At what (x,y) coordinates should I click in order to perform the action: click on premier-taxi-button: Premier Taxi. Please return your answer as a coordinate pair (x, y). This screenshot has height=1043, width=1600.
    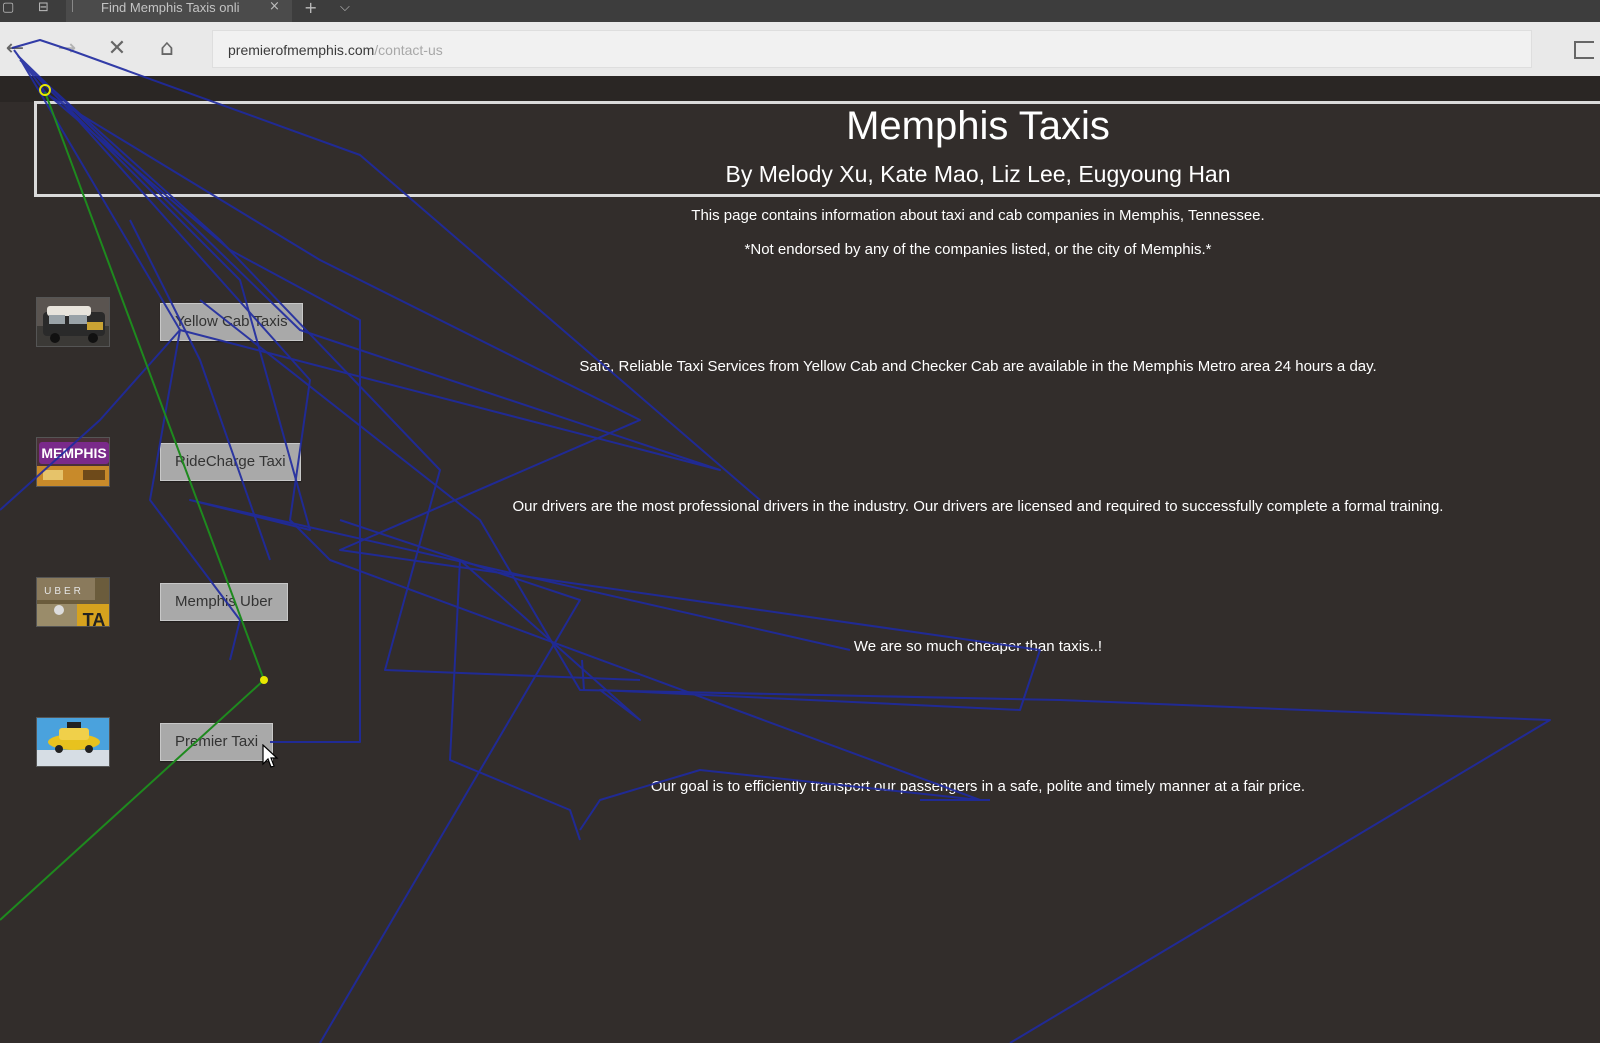
    Looking at the image, I should click on (217, 742).